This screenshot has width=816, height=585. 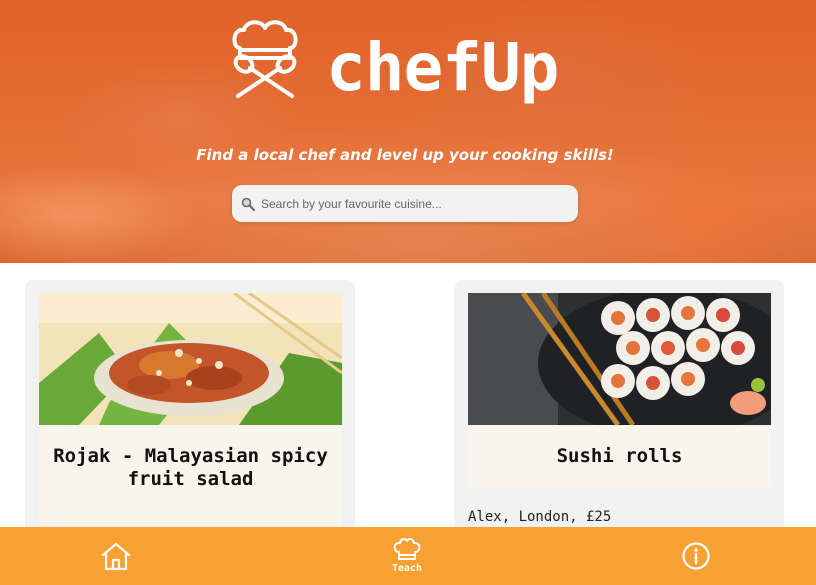 I want to click on rojak-salad-photo, so click(x=190, y=359).